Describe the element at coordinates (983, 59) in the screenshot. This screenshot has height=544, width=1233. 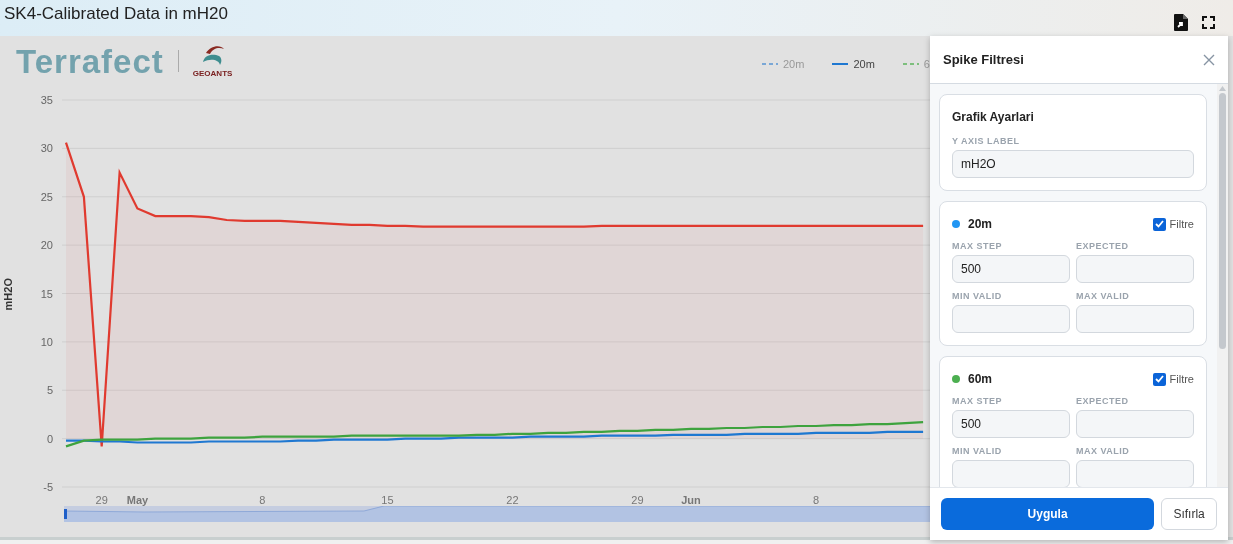
I see `panel-title: Spike Filtresi` at that location.